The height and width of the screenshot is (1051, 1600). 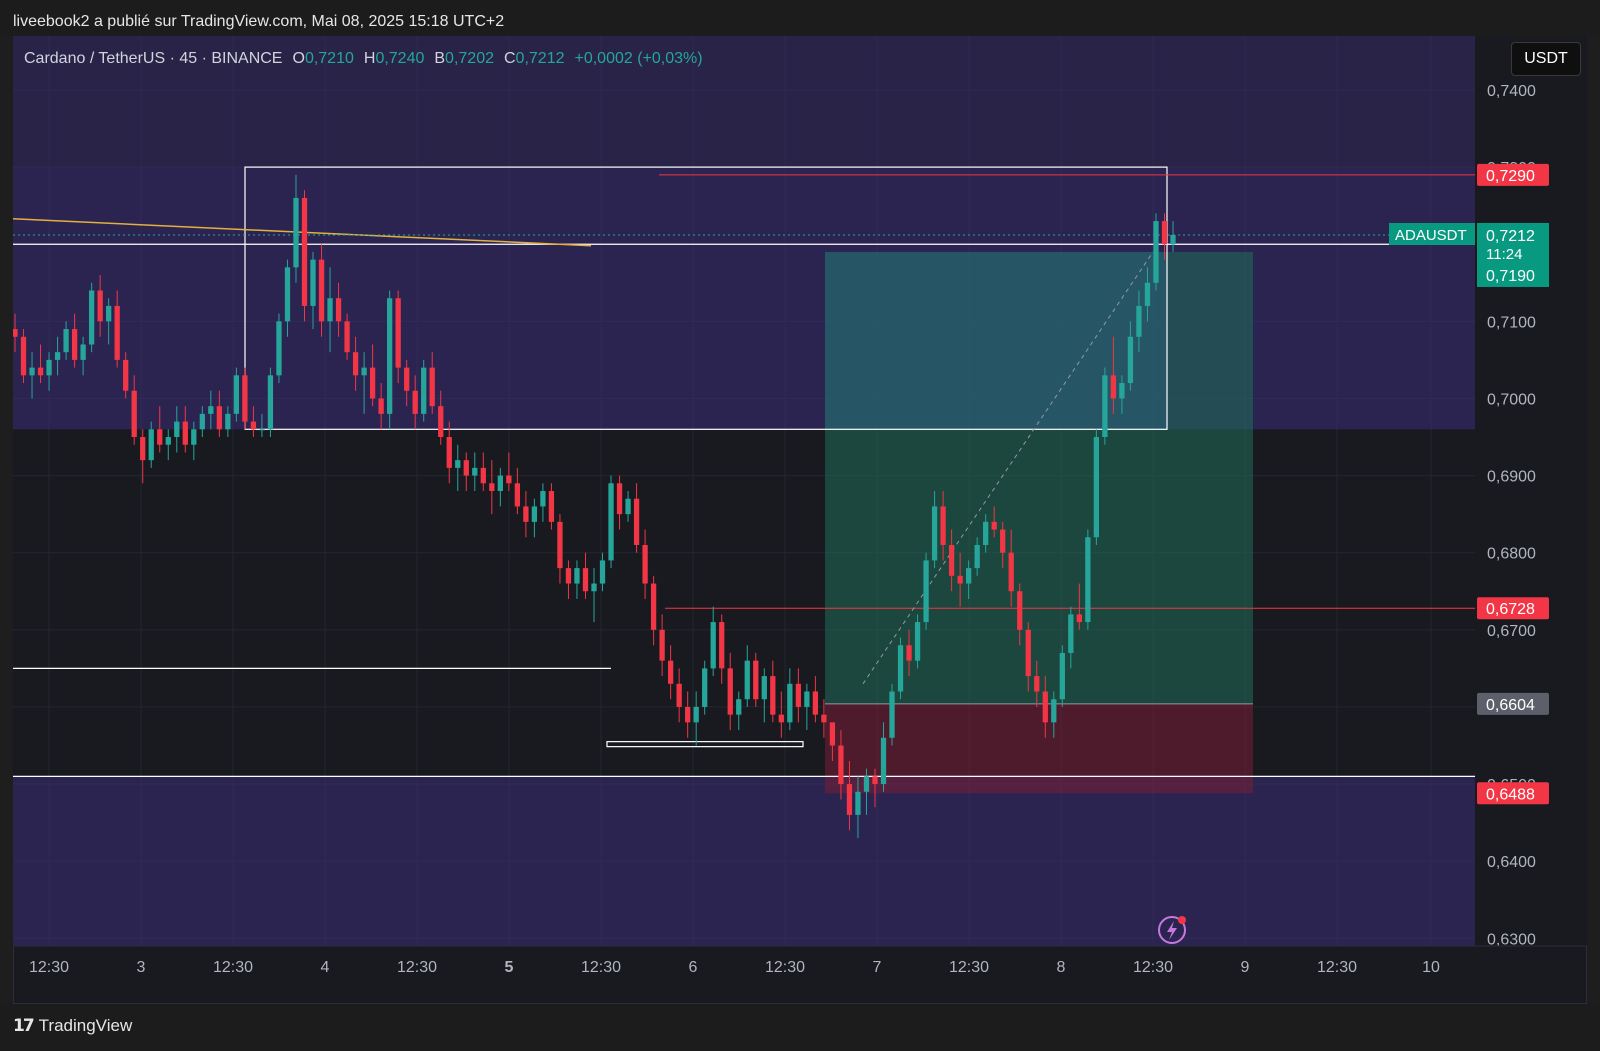 What do you see at coordinates (369, 58) in the screenshot?
I see `high-label: H` at bounding box center [369, 58].